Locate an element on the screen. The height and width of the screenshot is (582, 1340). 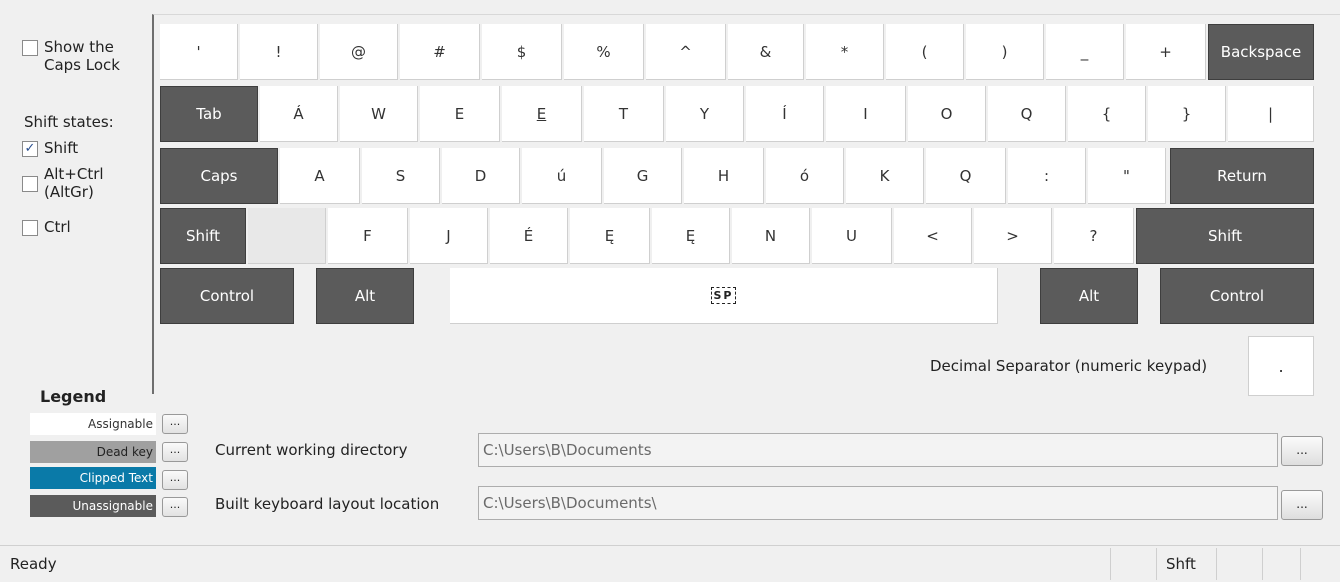
key: * is located at coordinates (845, 52).